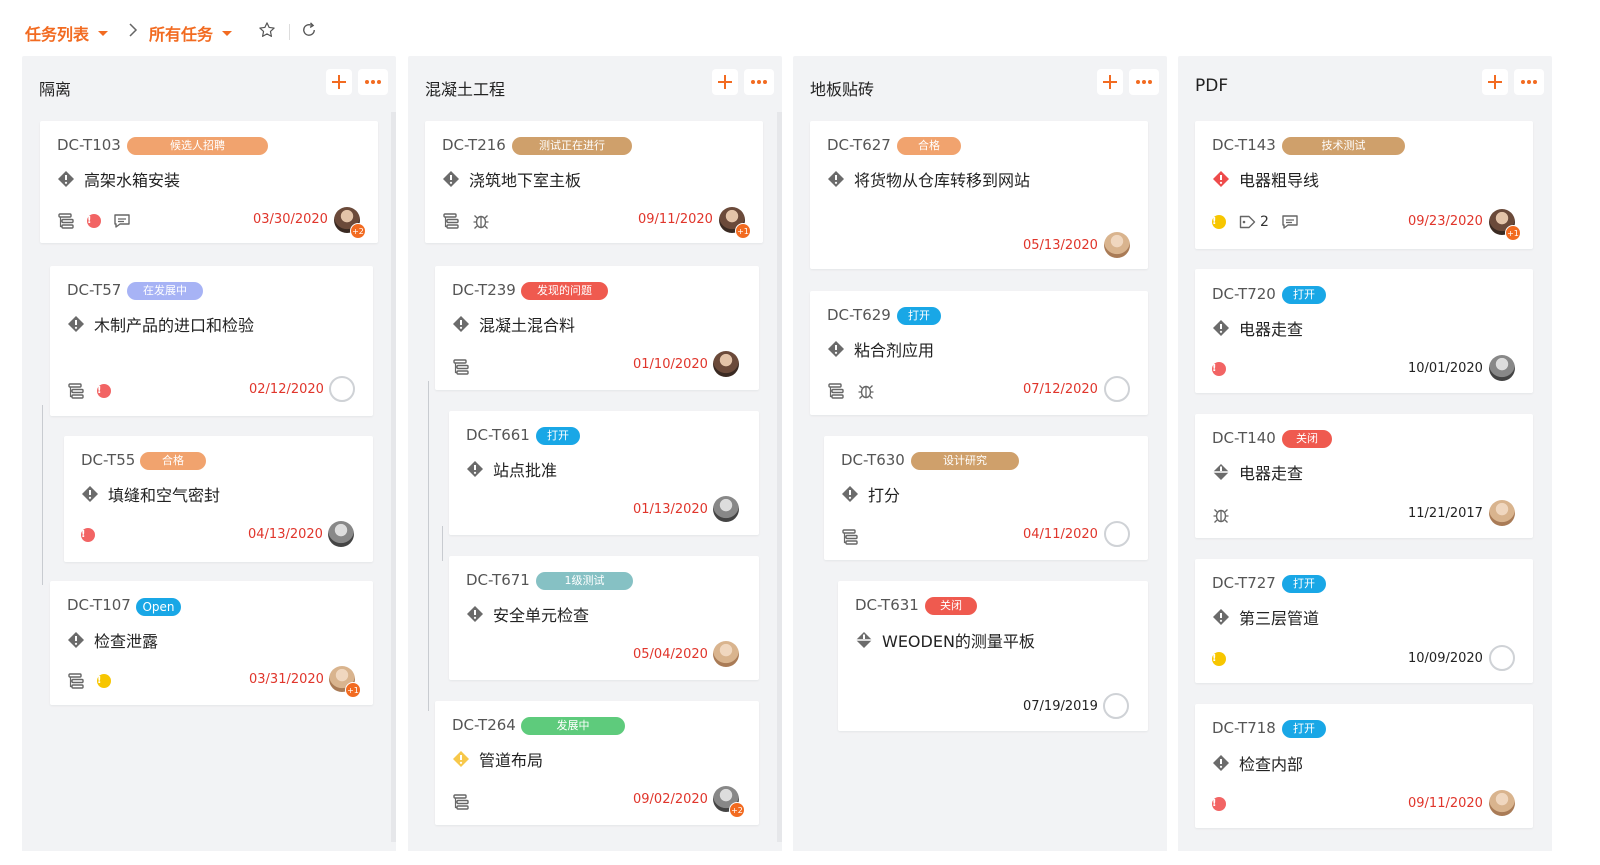 The image size is (1600, 865). I want to click on tag-icon: 2, so click(1253, 222).